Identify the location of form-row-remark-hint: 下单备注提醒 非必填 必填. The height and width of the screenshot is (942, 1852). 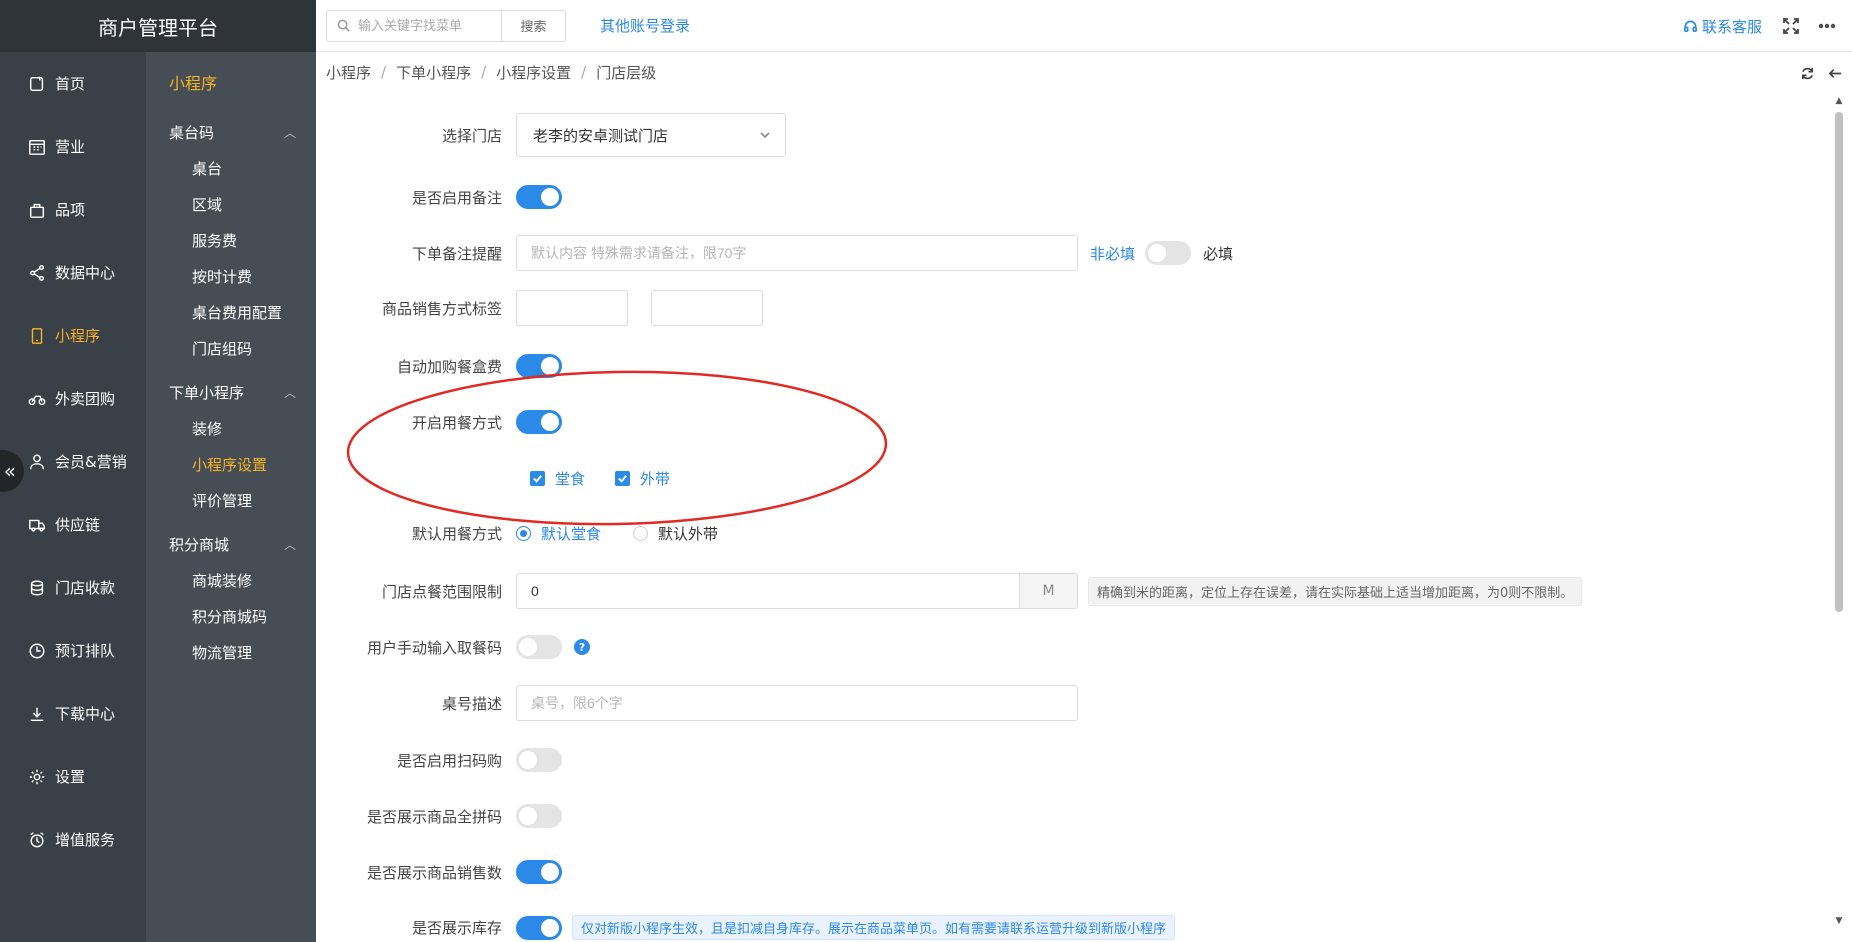
(774, 253).